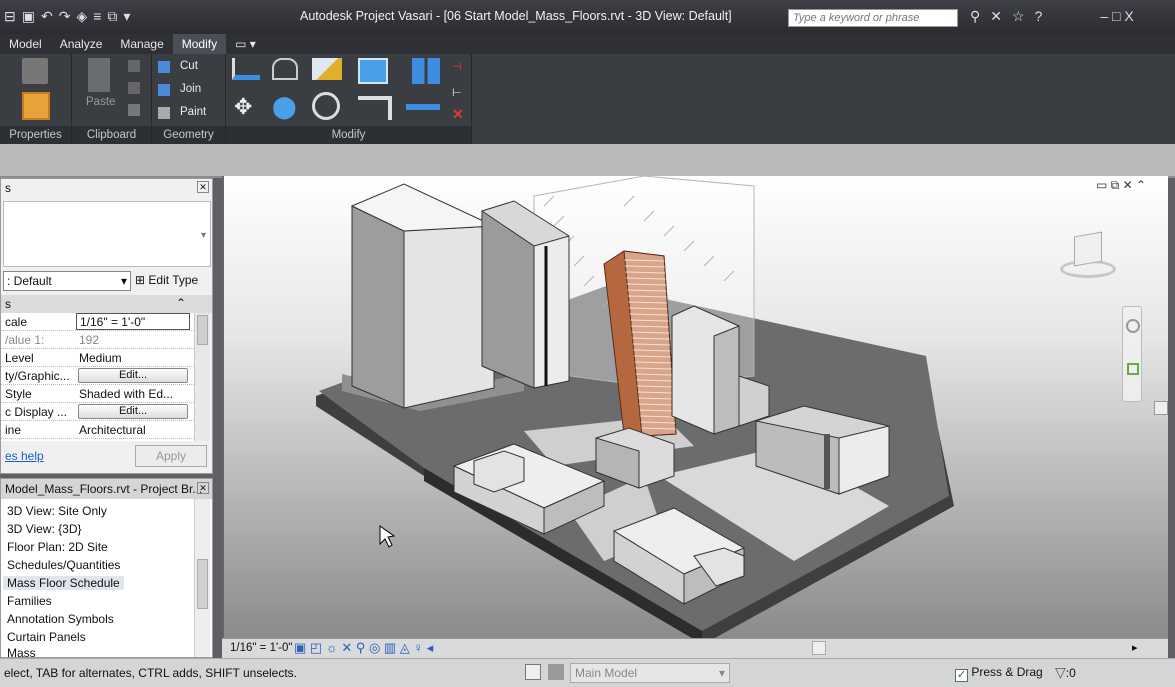 The width and height of the screenshot is (1175, 687). Describe the element at coordinates (25, 44) in the screenshot. I see `tab-model: Model` at that location.